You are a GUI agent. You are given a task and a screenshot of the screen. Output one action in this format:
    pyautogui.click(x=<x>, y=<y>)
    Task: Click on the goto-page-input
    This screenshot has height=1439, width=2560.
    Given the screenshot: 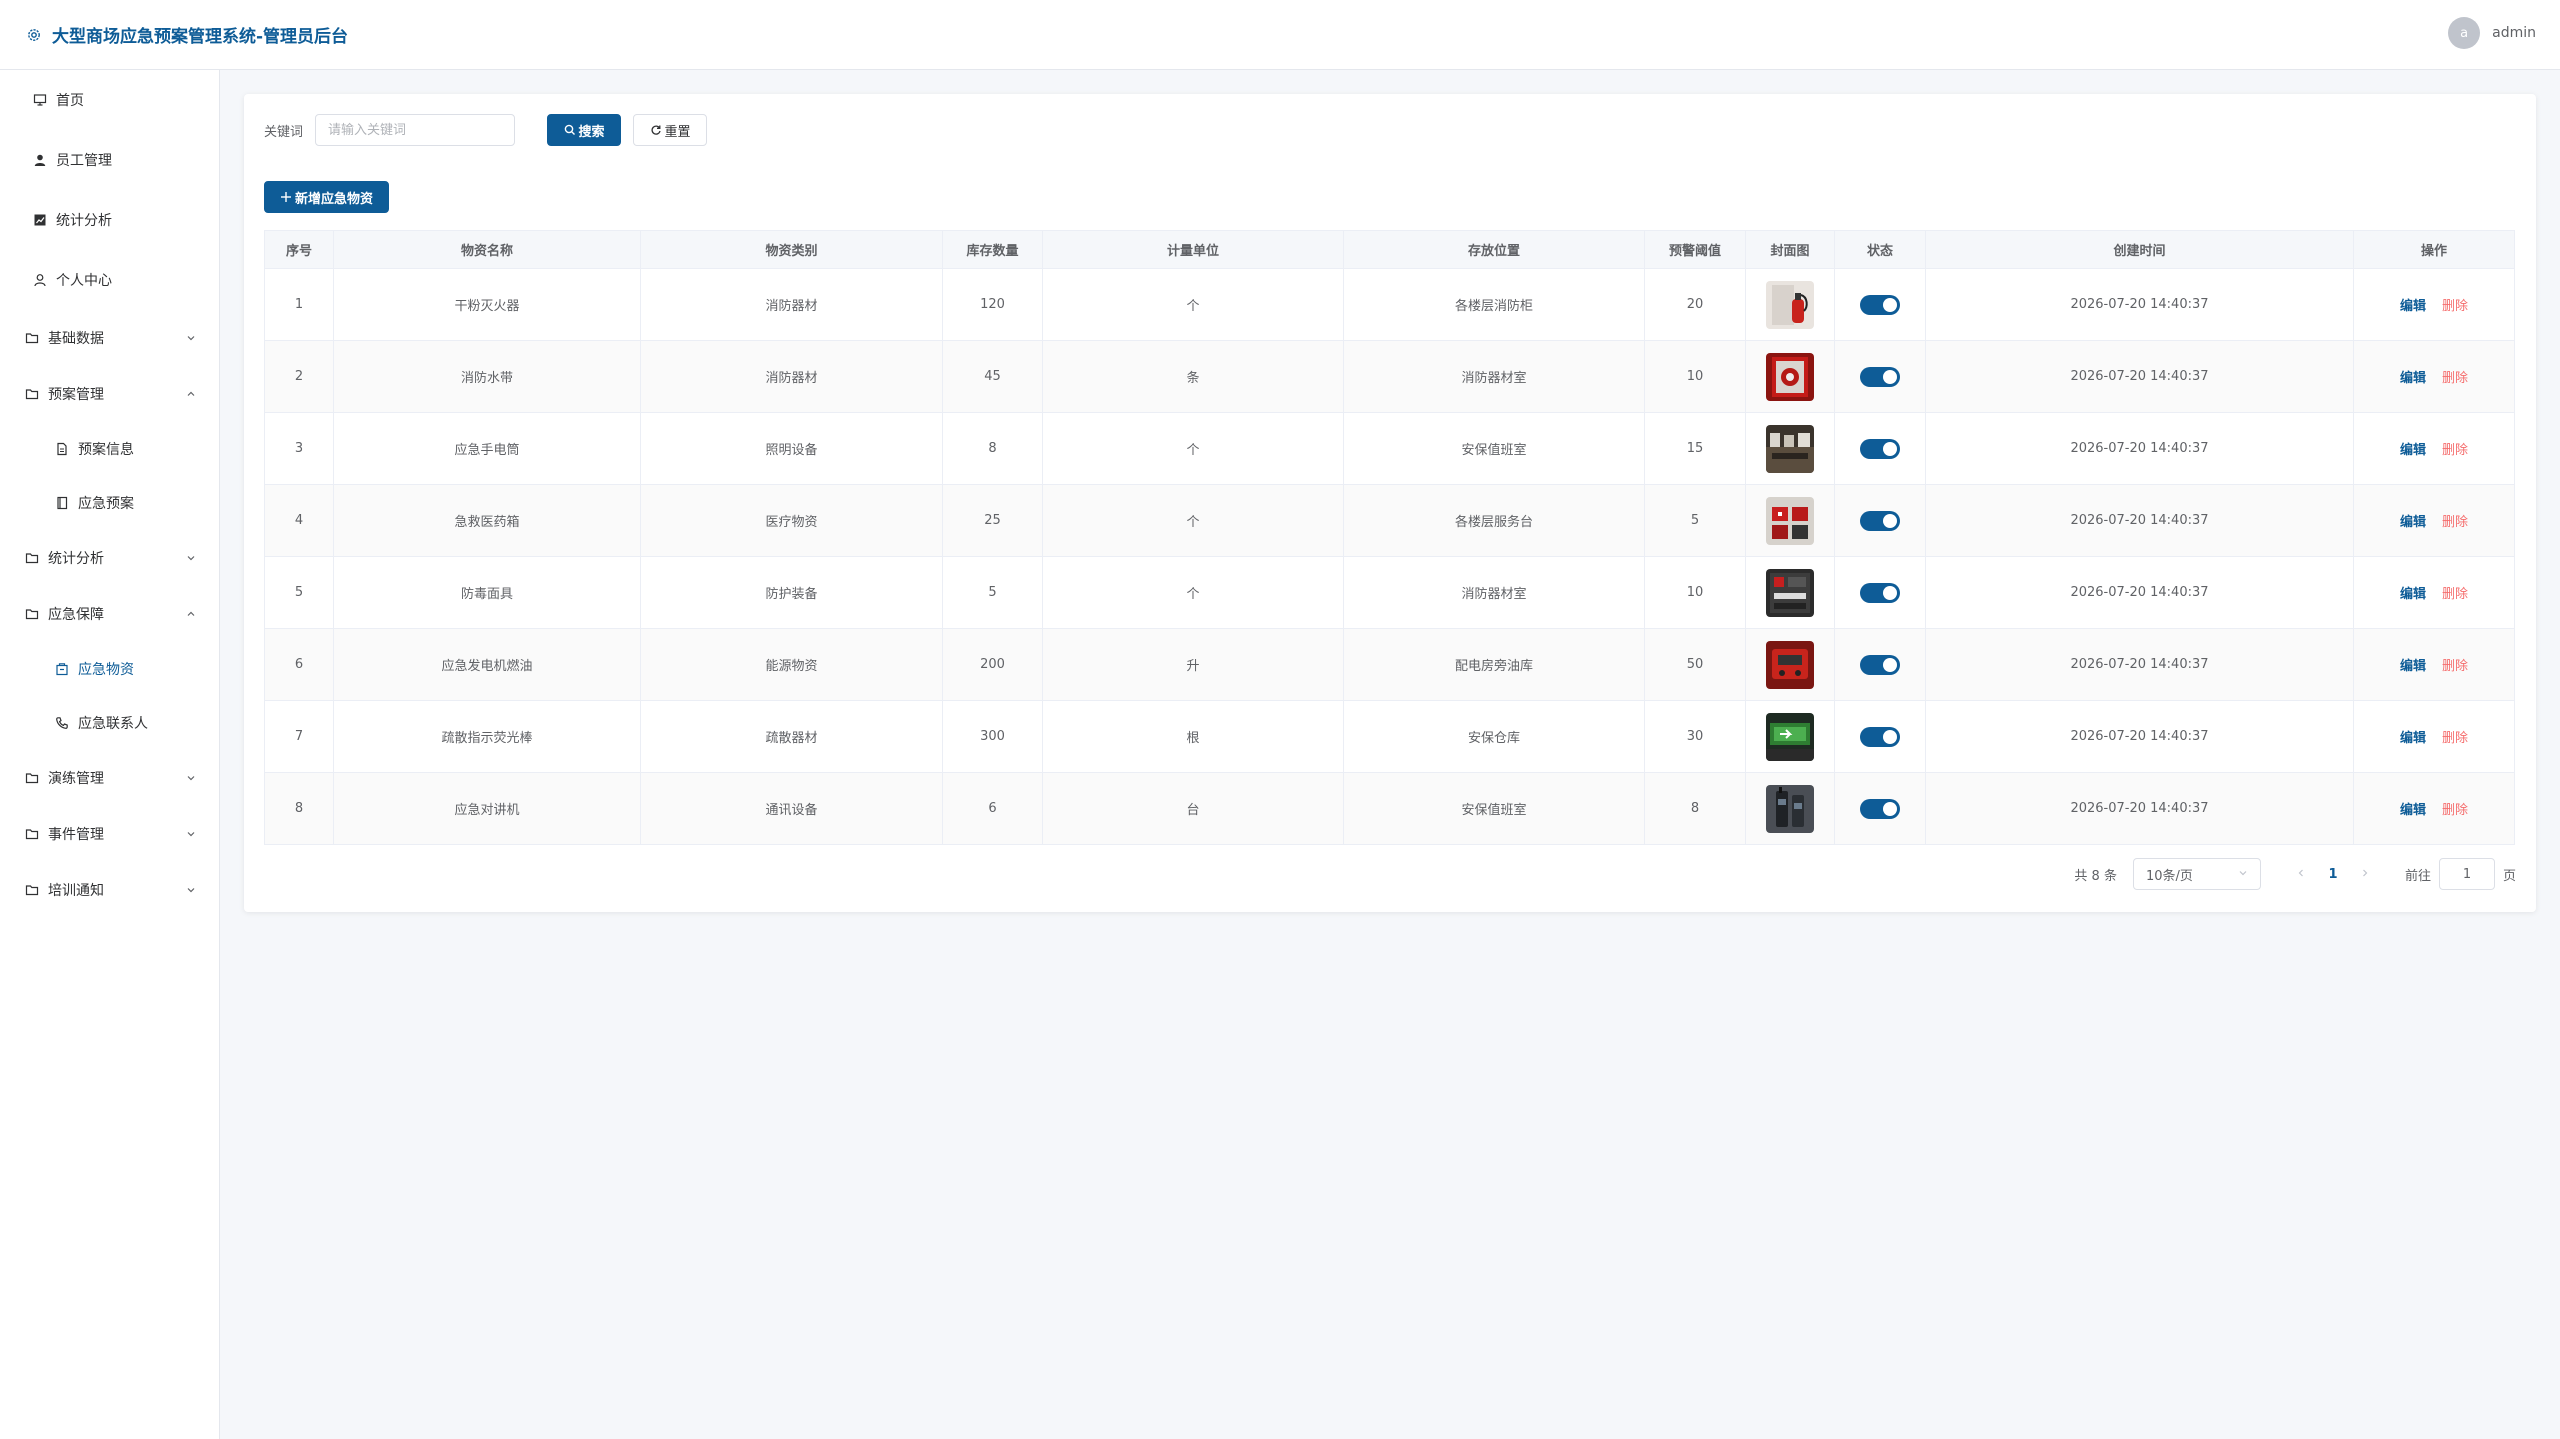 What is the action you would take?
    pyautogui.click(x=2466, y=874)
    